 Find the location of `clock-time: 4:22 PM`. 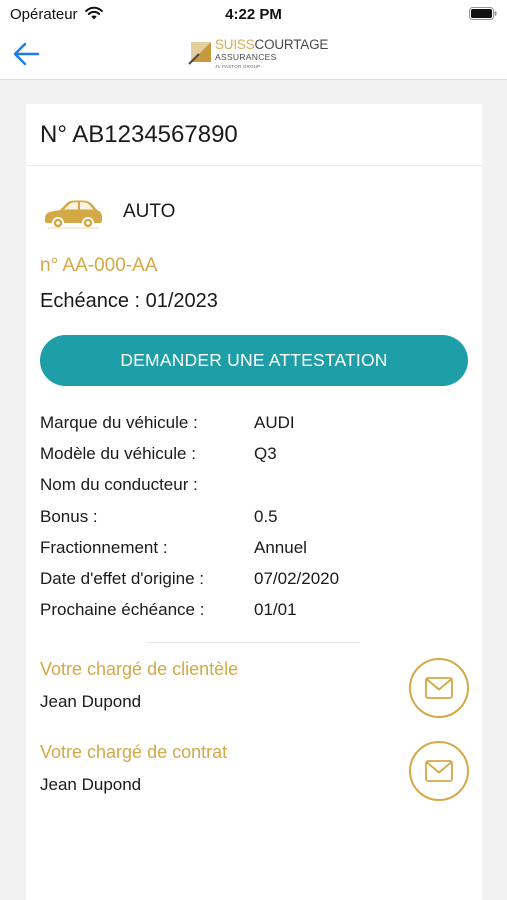

clock-time: 4:22 PM is located at coordinates (253, 14).